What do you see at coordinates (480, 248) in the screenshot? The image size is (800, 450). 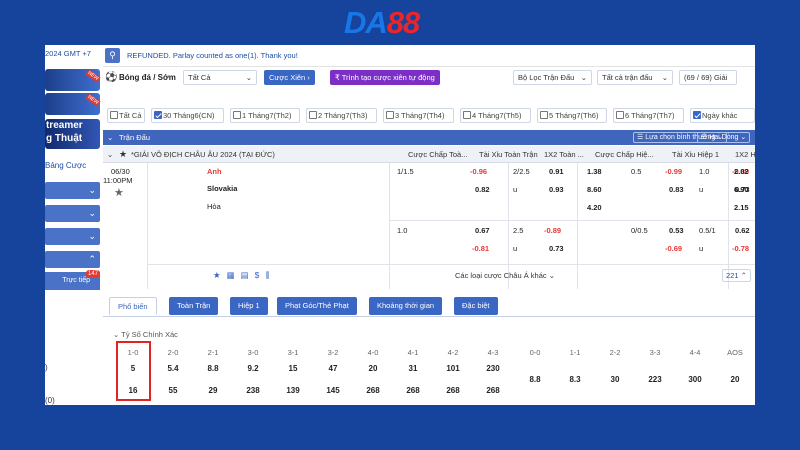 I see `alt-hcp-odds-away: -0.81` at bounding box center [480, 248].